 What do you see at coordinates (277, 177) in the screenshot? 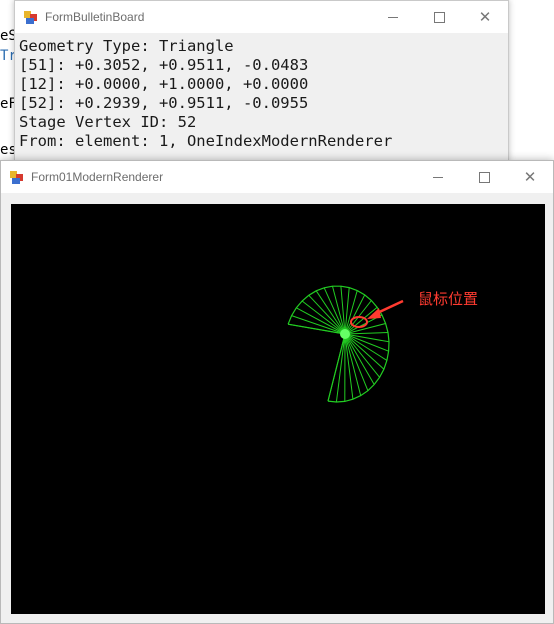
I see `renderer-title-bar: Form01ModernRenderer ✕` at bounding box center [277, 177].